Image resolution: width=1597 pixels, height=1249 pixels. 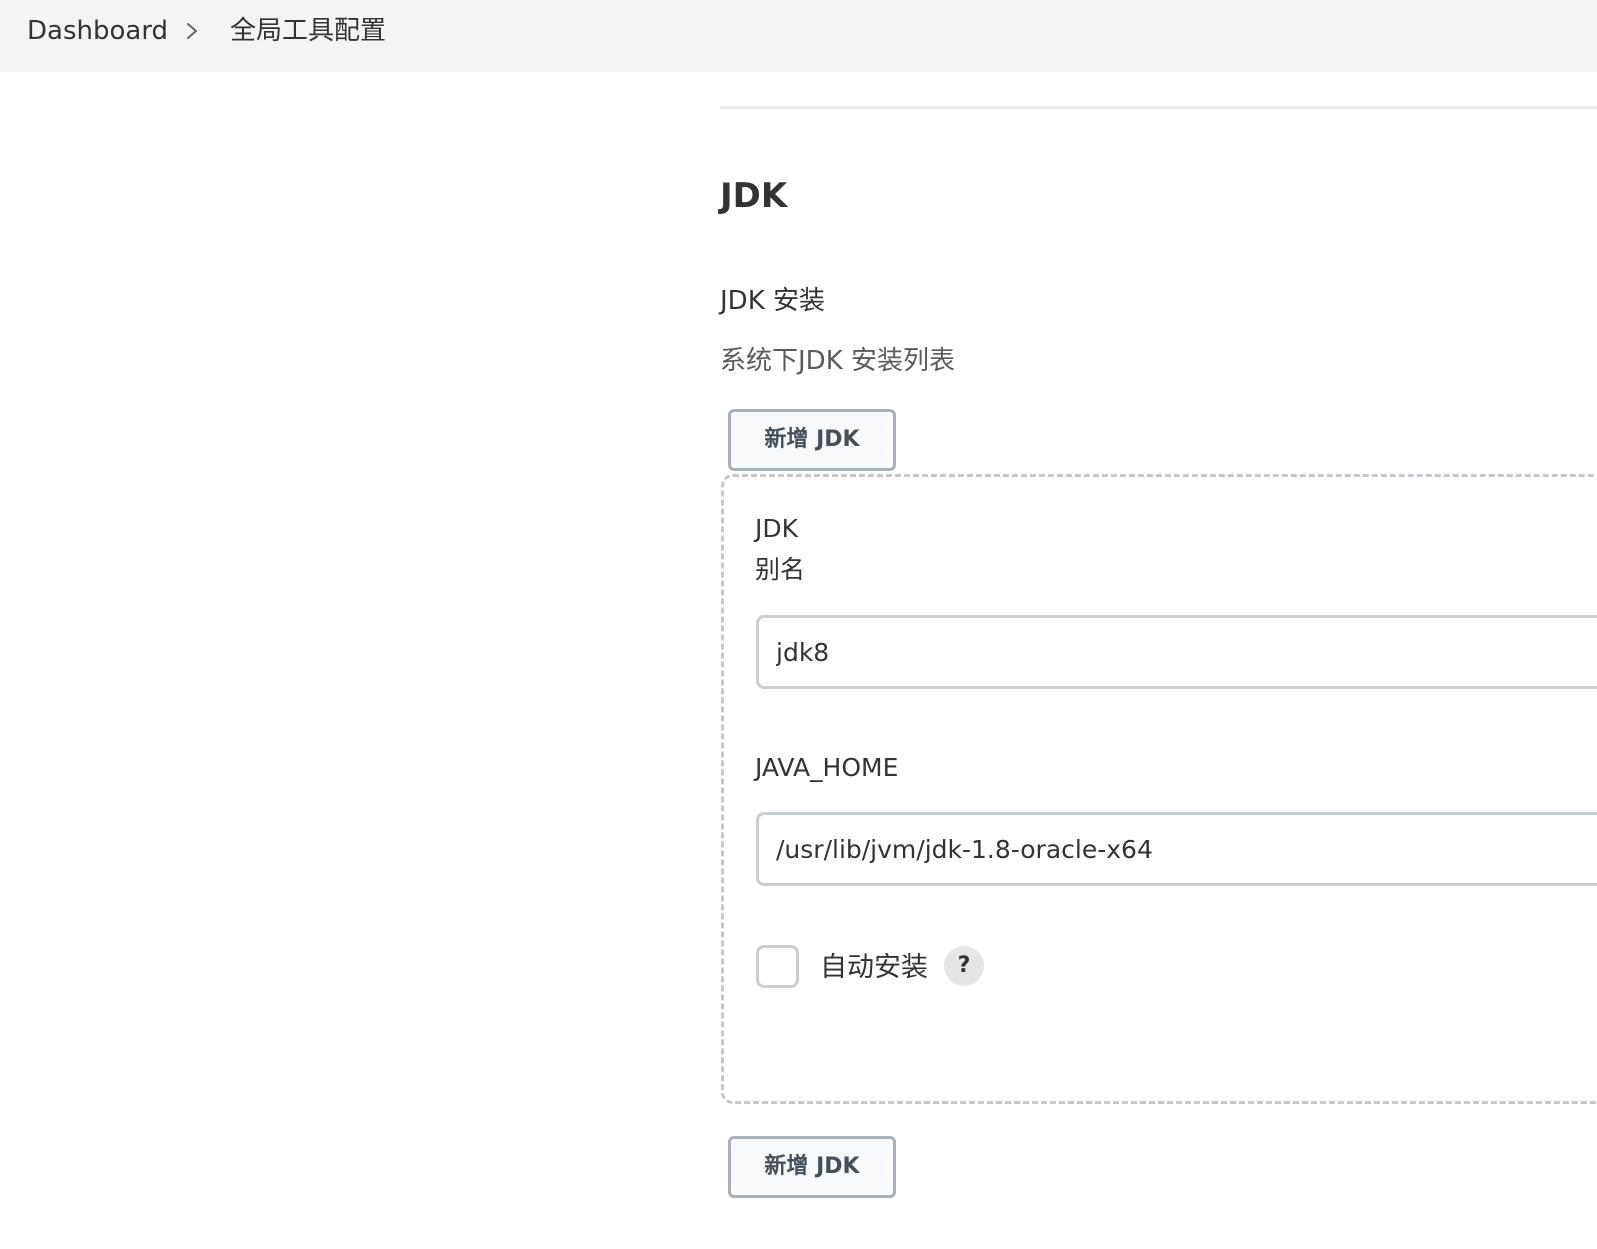 What do you see at coordinates (838, 361) in the screenshot?
I see `jdk-installations-description: 系统下JDK 安装列表` at bounding box center [838, 361].